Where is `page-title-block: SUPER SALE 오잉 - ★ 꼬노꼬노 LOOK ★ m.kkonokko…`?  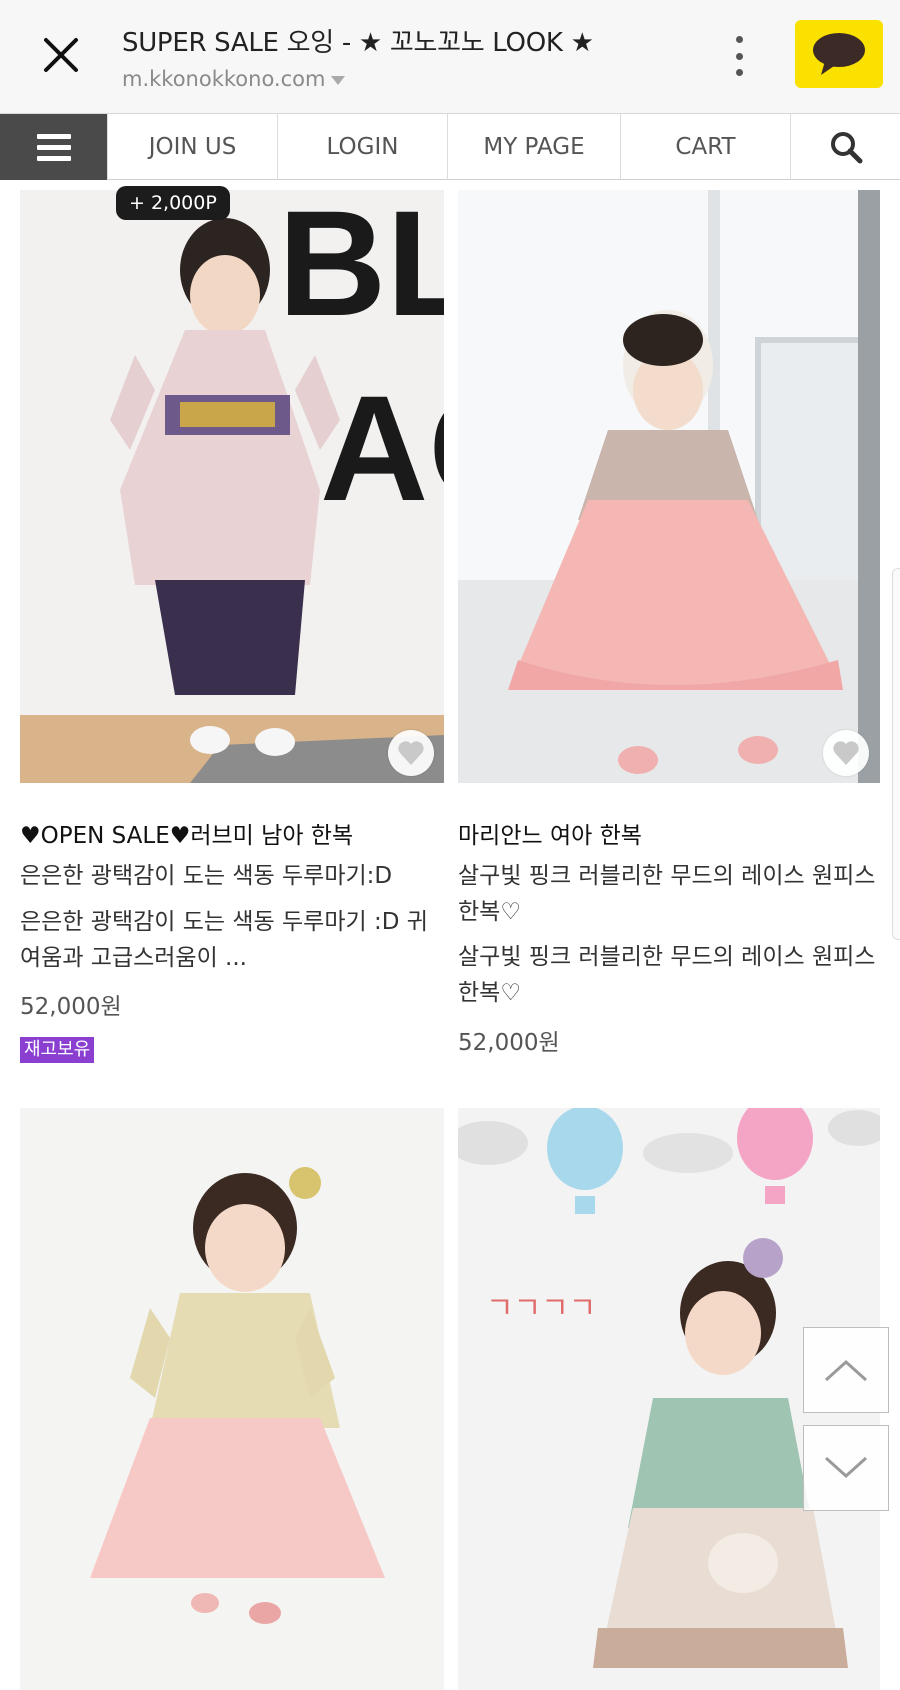
page-title-block: SUPER SALE 오잉 - ★ 꼬노꼬노 LOOK ★ m.kkonokko… is located at coordinates (432, 56).